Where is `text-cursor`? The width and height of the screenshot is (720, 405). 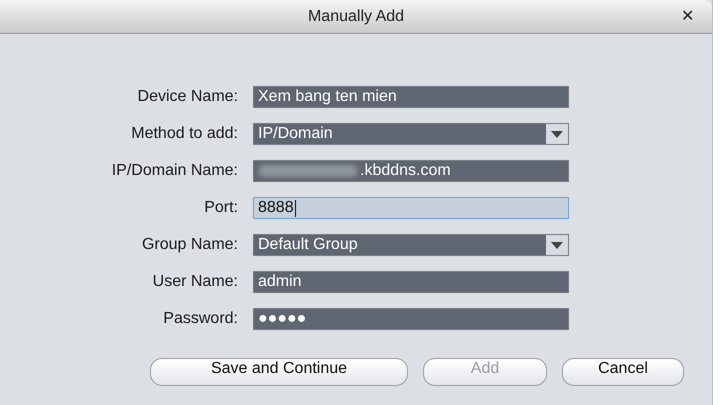
text-cursor is located at coordinates (295, 208).